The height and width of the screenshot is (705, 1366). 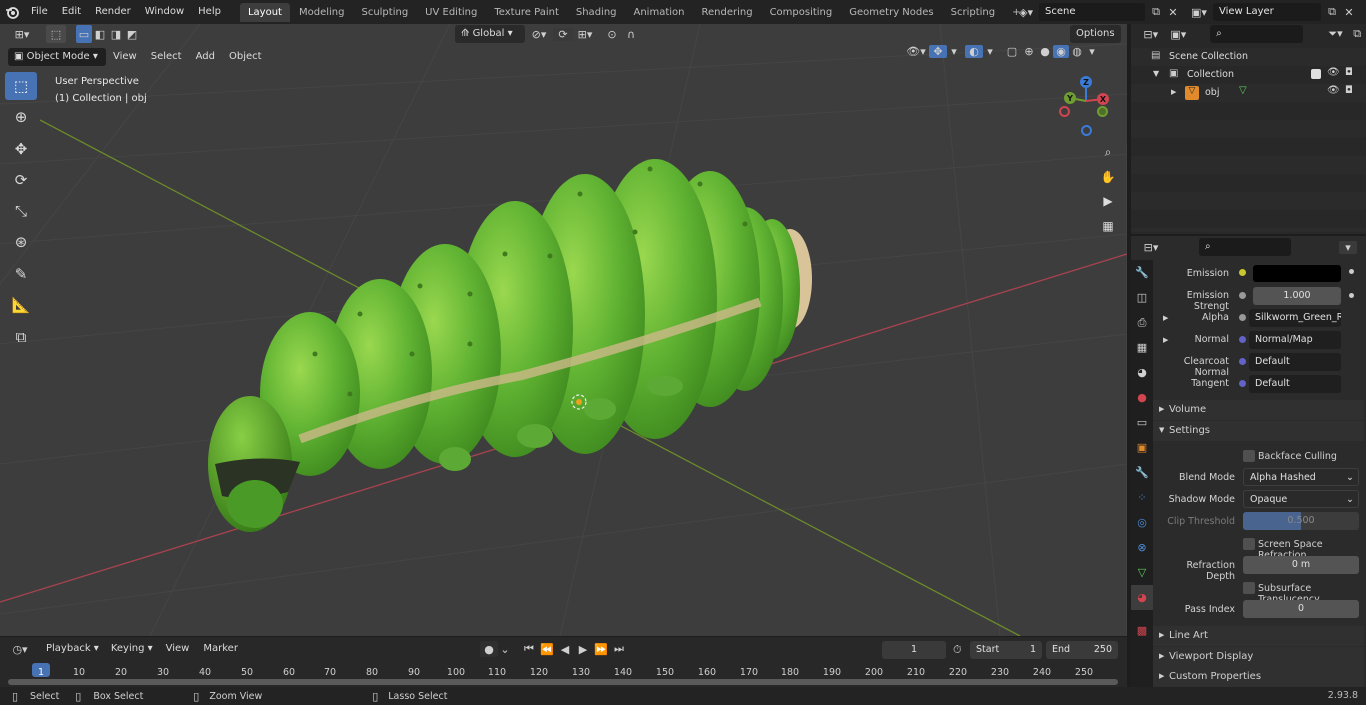 What do you see at coordinates (1297, 273) in the screenshot?
I see `emission-color-swatch` at bounding box center [1297, 273].